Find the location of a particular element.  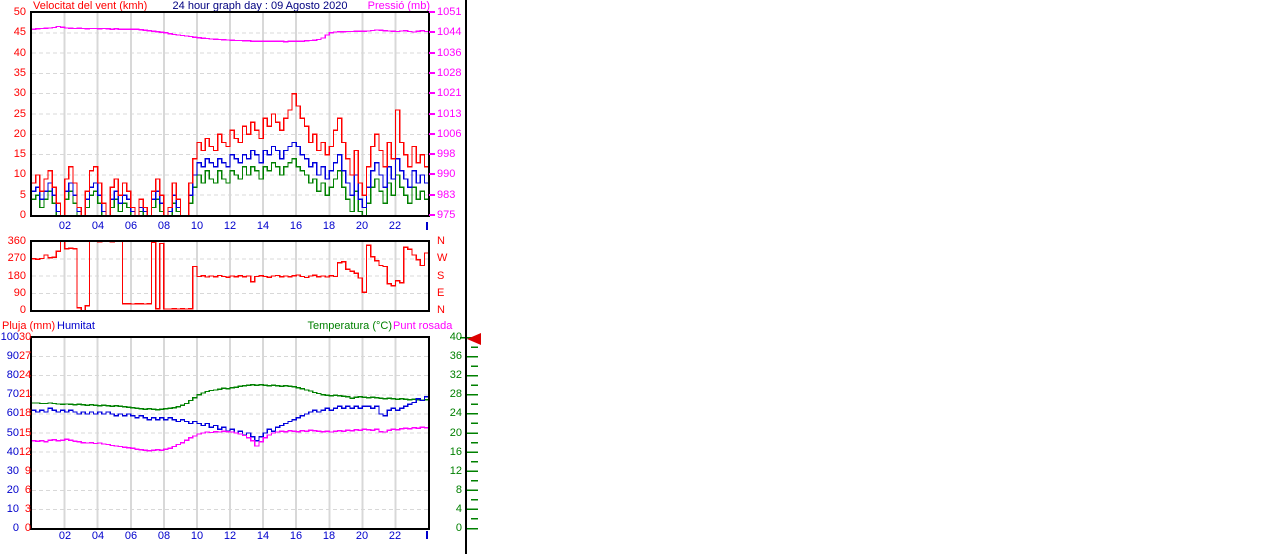

temperature-axis-label: 12 is located at coordinates (455, 471).